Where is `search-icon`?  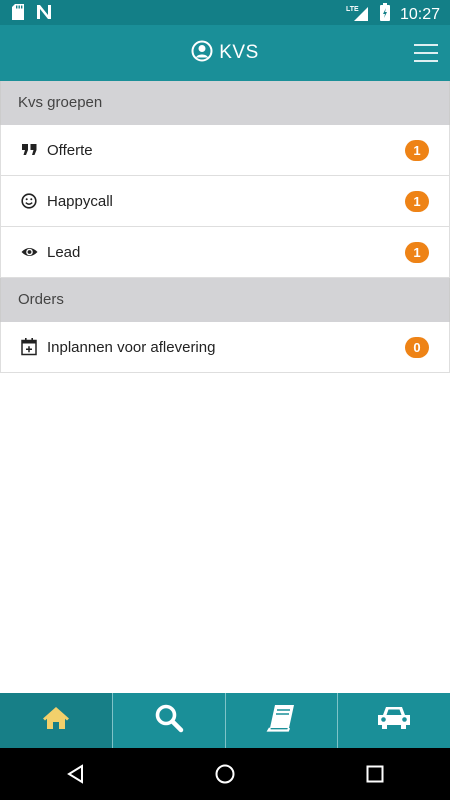 search-icon is located at coordinates (169, 720).